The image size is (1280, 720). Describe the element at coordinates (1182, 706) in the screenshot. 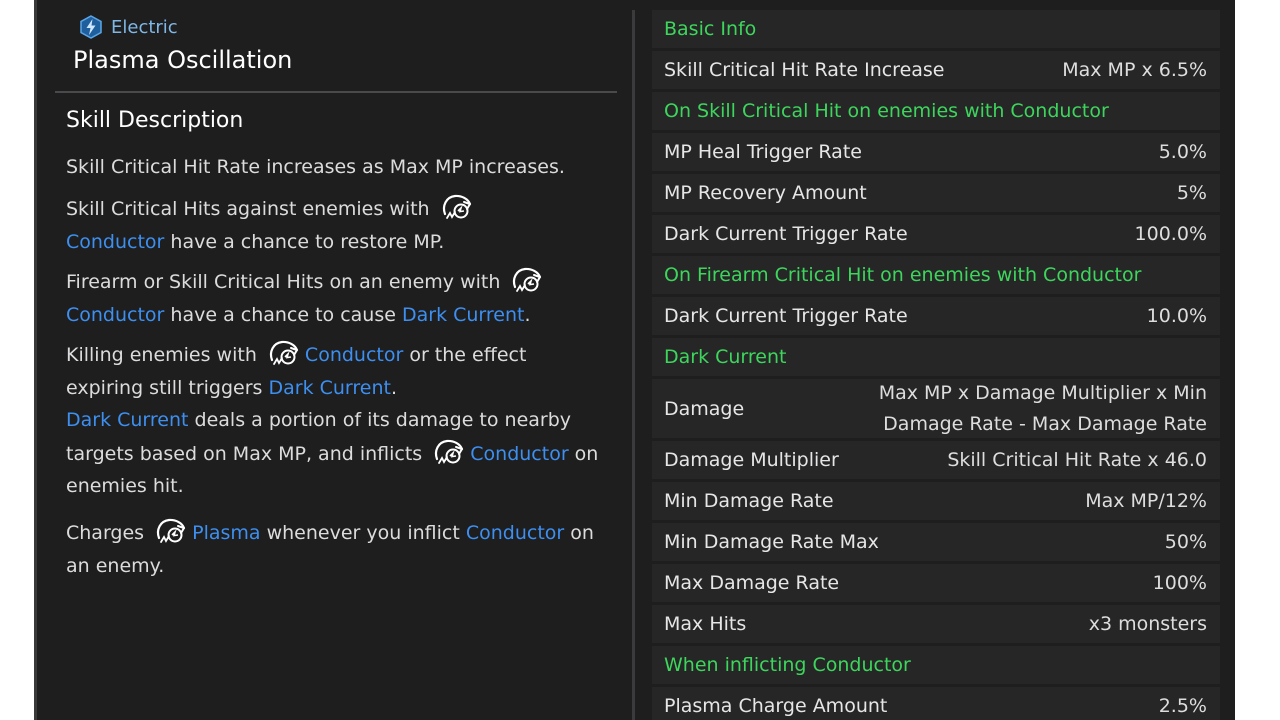

I see `stat-value: 2.5%` at that location.